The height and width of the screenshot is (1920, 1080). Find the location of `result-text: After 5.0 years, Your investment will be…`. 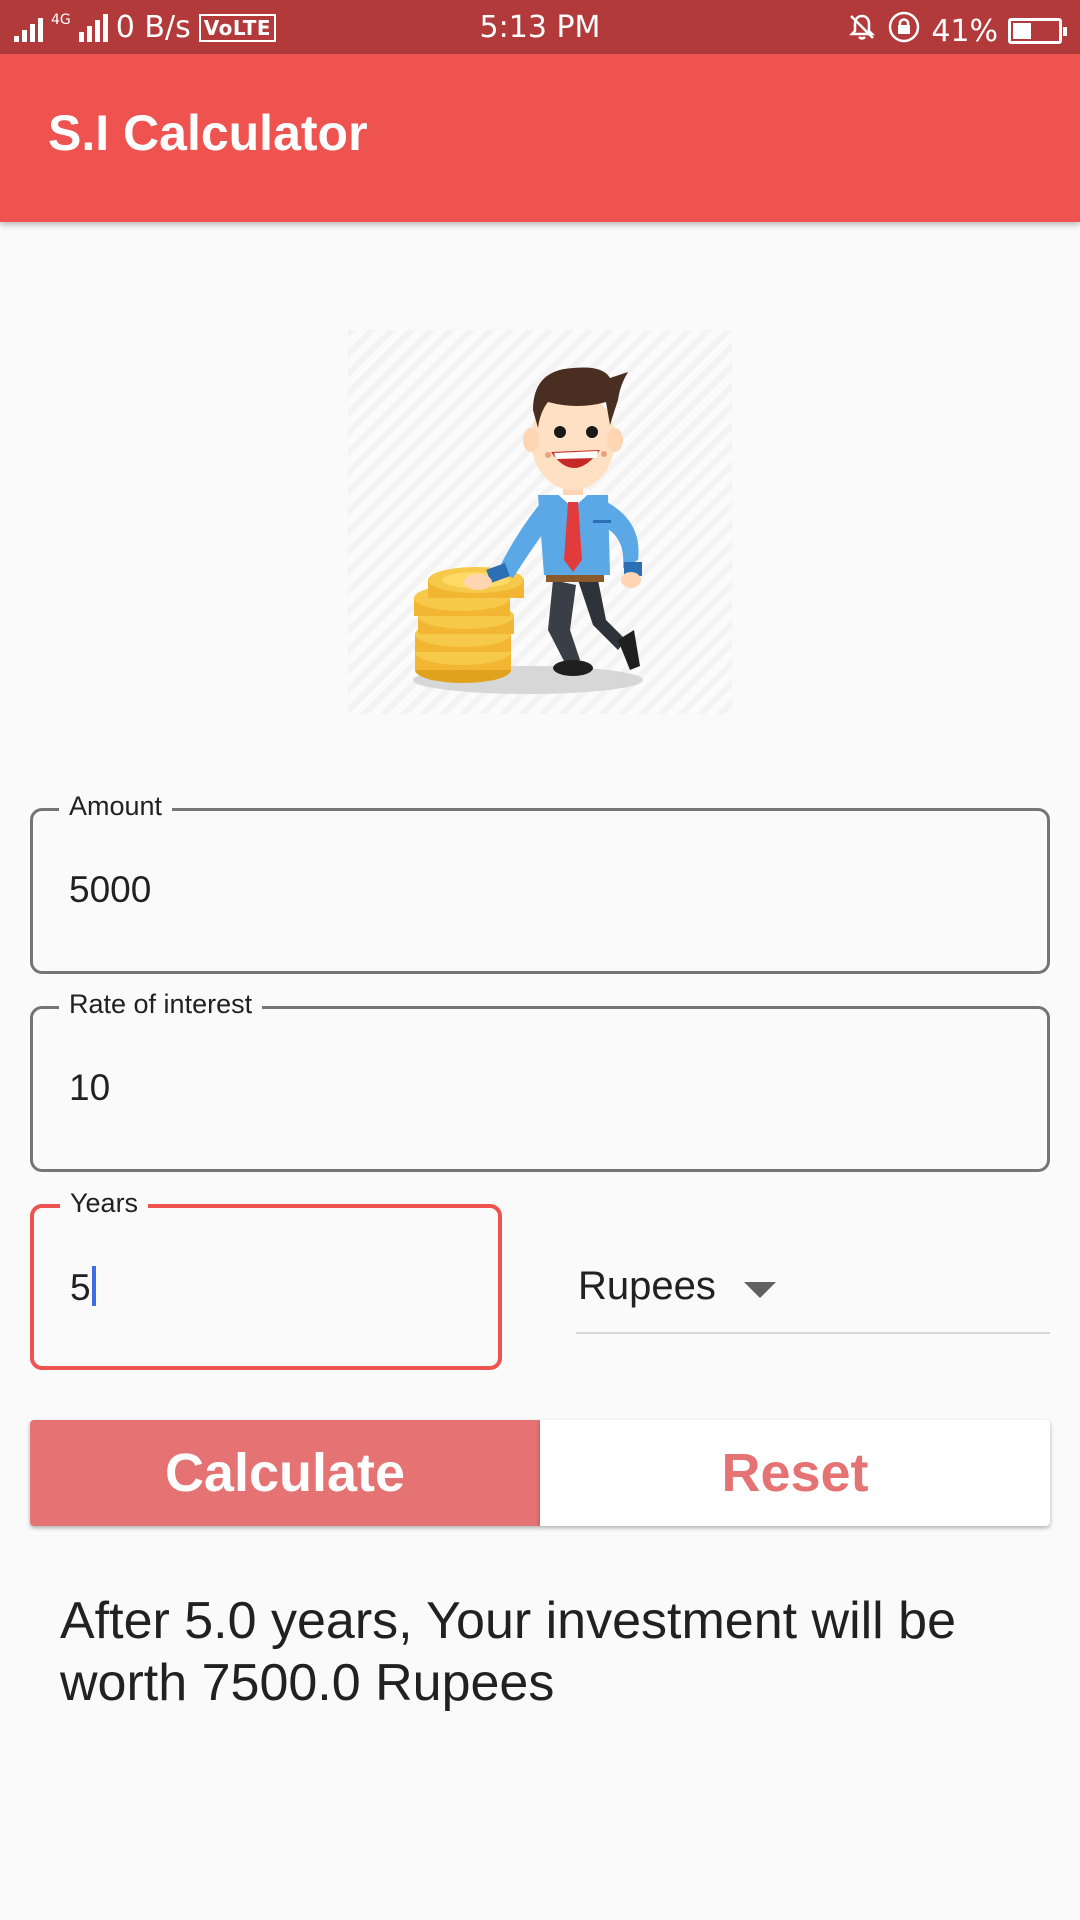

result-text: After 5.0 years, Your investment will be… is located at coordinates (508, 1652).